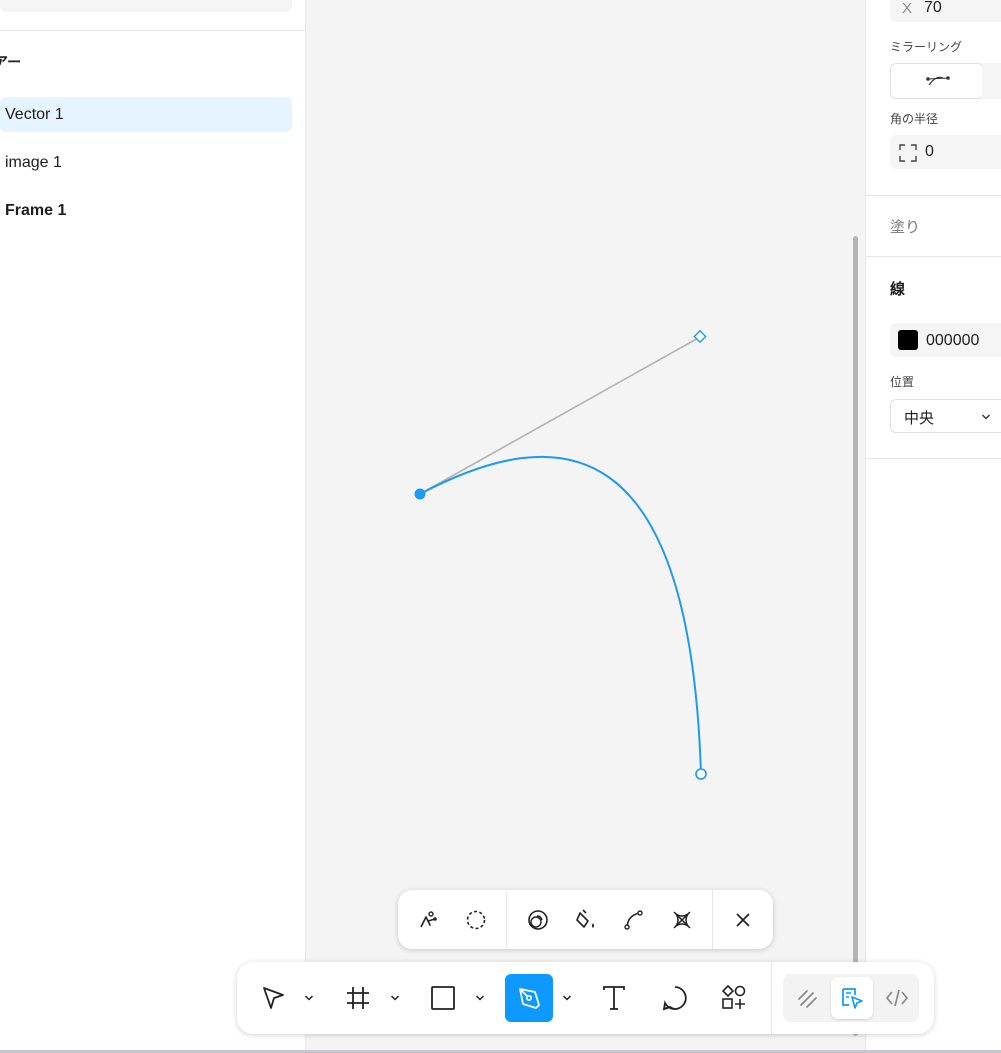 This screenshot has height=1053, width=1001. Describe the element at coordinates (585, 998) in the screenshot. I see `main-toolbar` at that location.